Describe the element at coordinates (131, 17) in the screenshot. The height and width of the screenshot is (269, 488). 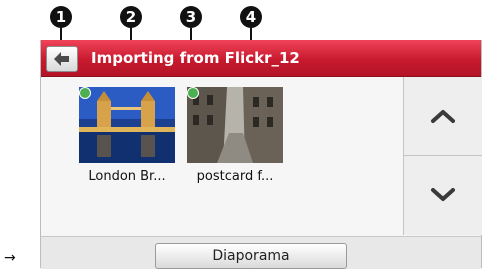
I see `callout-2: 2` at that location.